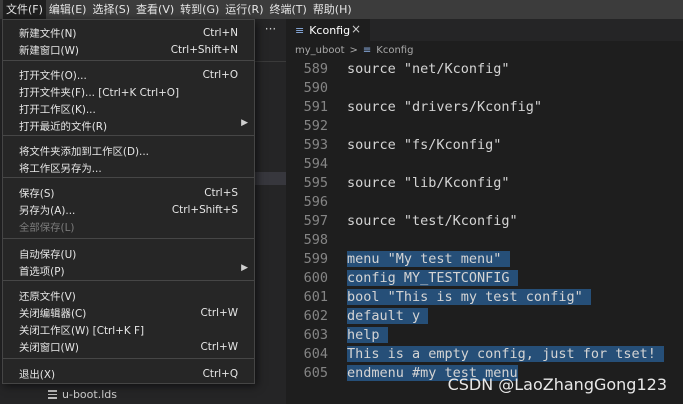 The width and height of the screenshot is (683, 404). Describe the element at coordinates (48, 255) in the screenshot. I see `menu-item-label: 自动保存(U)` at that location.